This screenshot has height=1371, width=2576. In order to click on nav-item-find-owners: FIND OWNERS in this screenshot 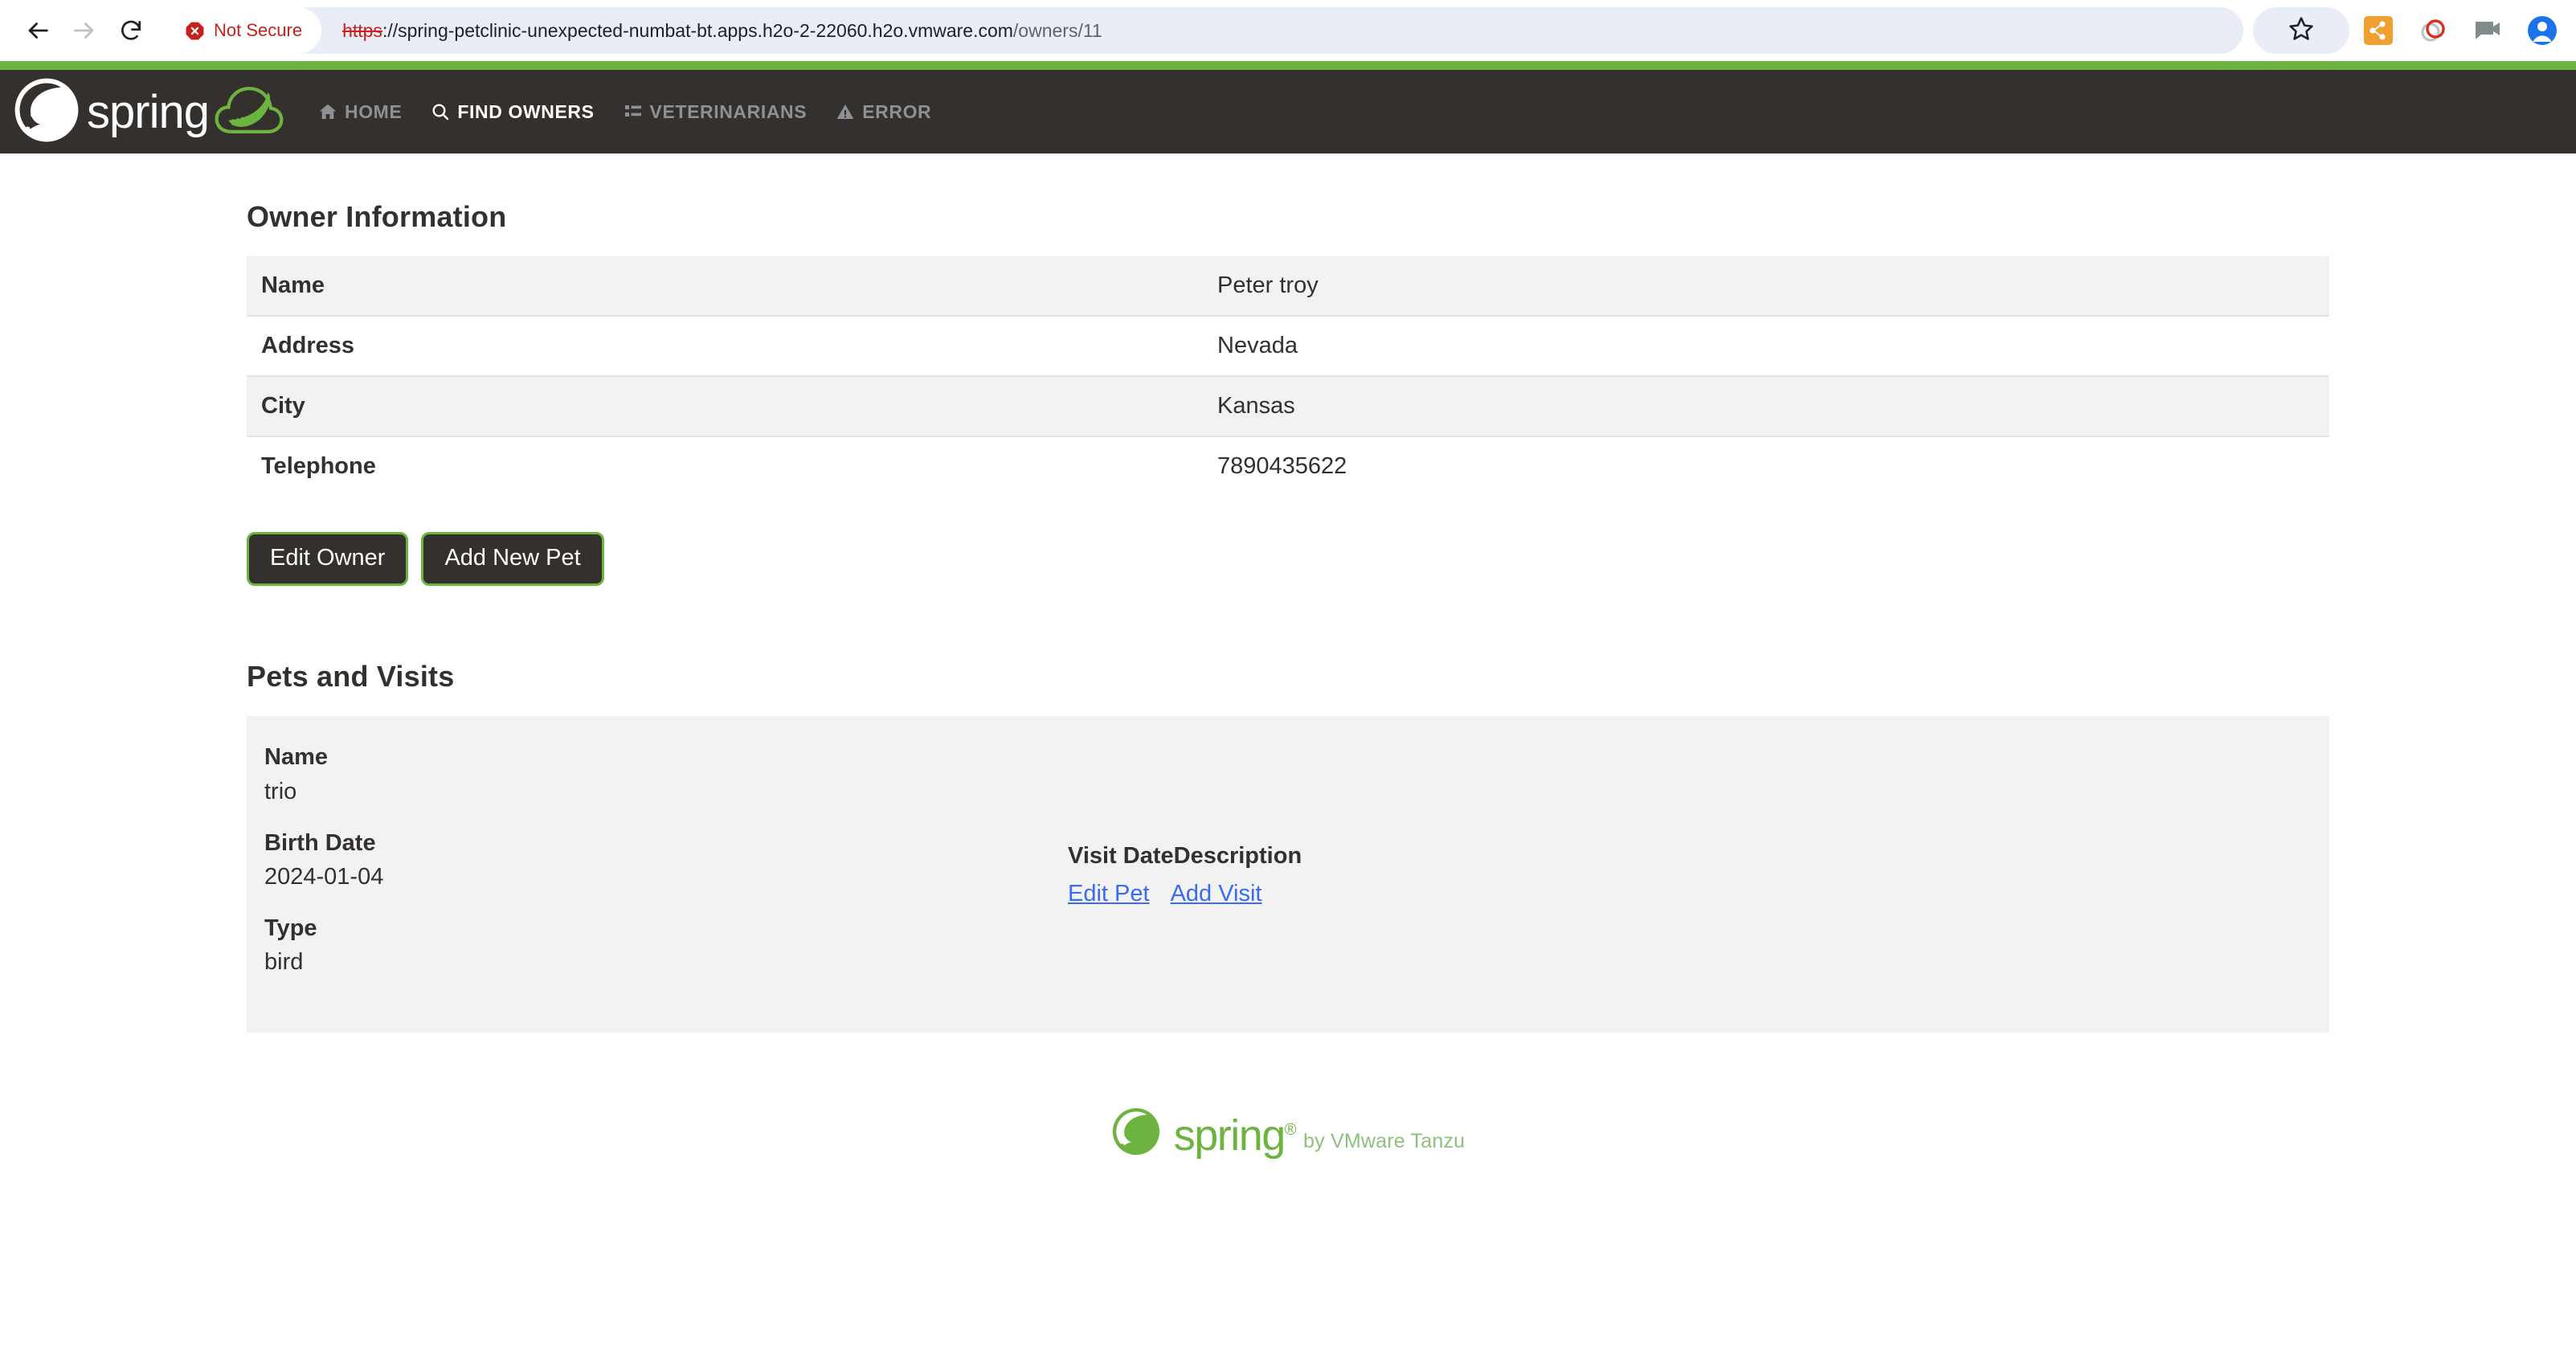, I will do `click(512, 112)`.